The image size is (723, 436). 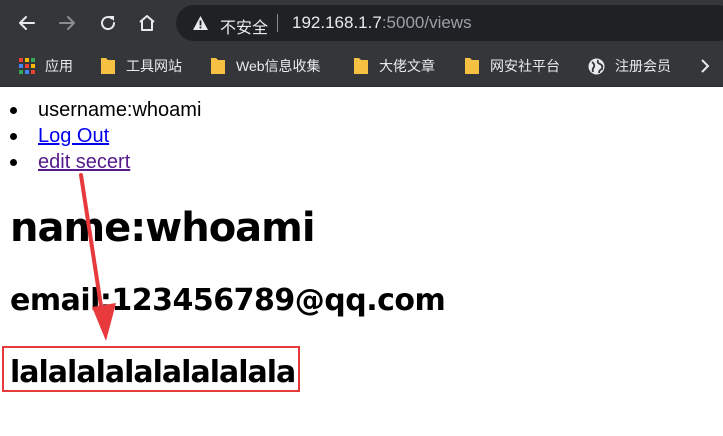 I want to click on url-host: 192.168.1.7, so click(x=337, y=22).